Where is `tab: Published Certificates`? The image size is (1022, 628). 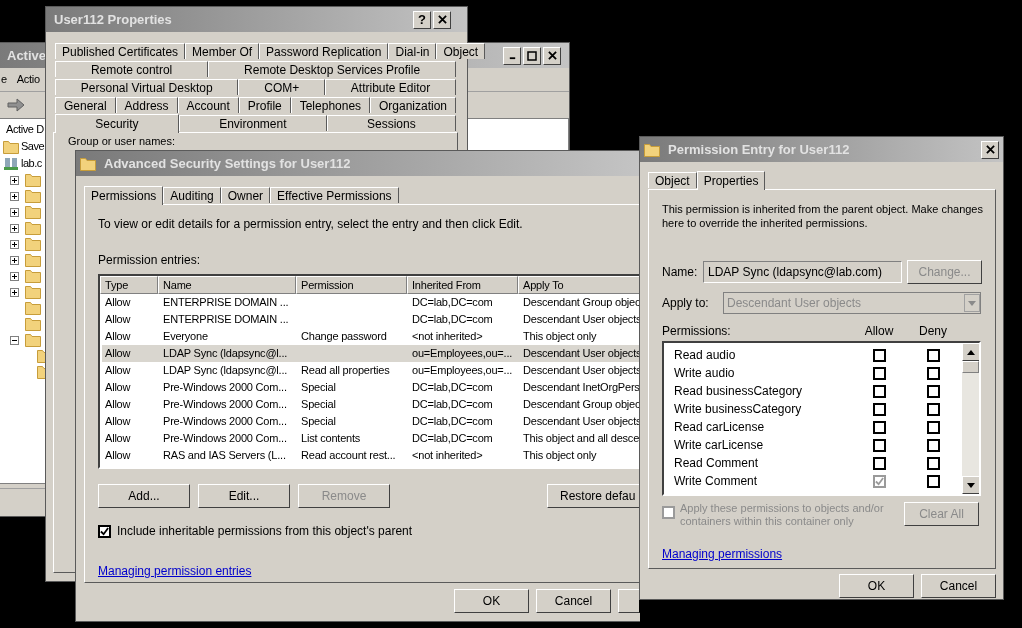
tab: Published Certificates is located at coordinates (120, 51).